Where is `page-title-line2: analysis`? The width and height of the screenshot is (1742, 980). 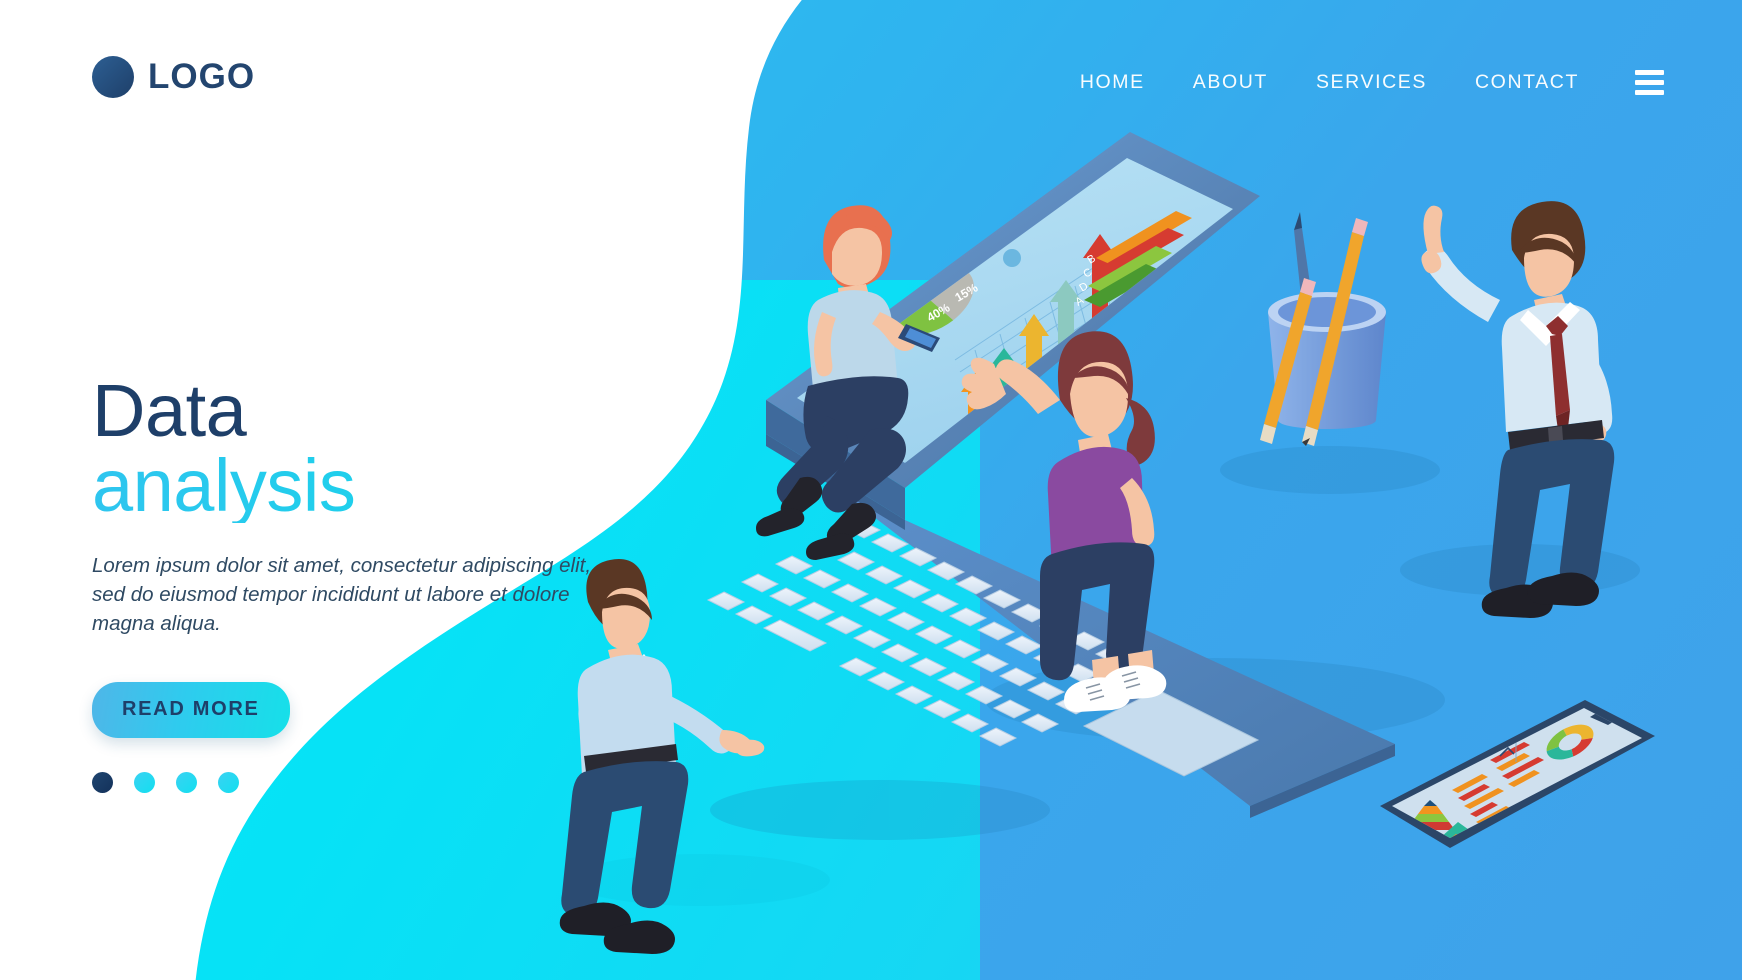 page-title-line2: analysis is located at coordinates (352, 485).